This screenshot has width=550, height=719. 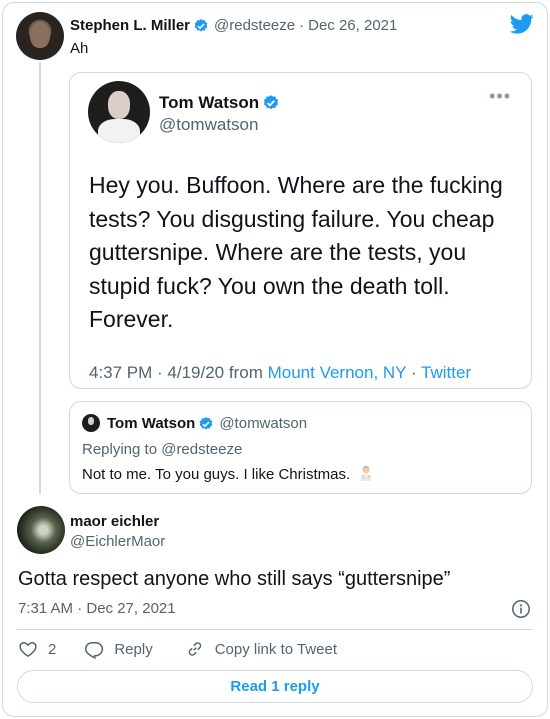 What do you see at coordinates (162, 449) in the screenshot?
I see `replying-to-label: Replying to @redsteeze` at bounding box center [162, 449].